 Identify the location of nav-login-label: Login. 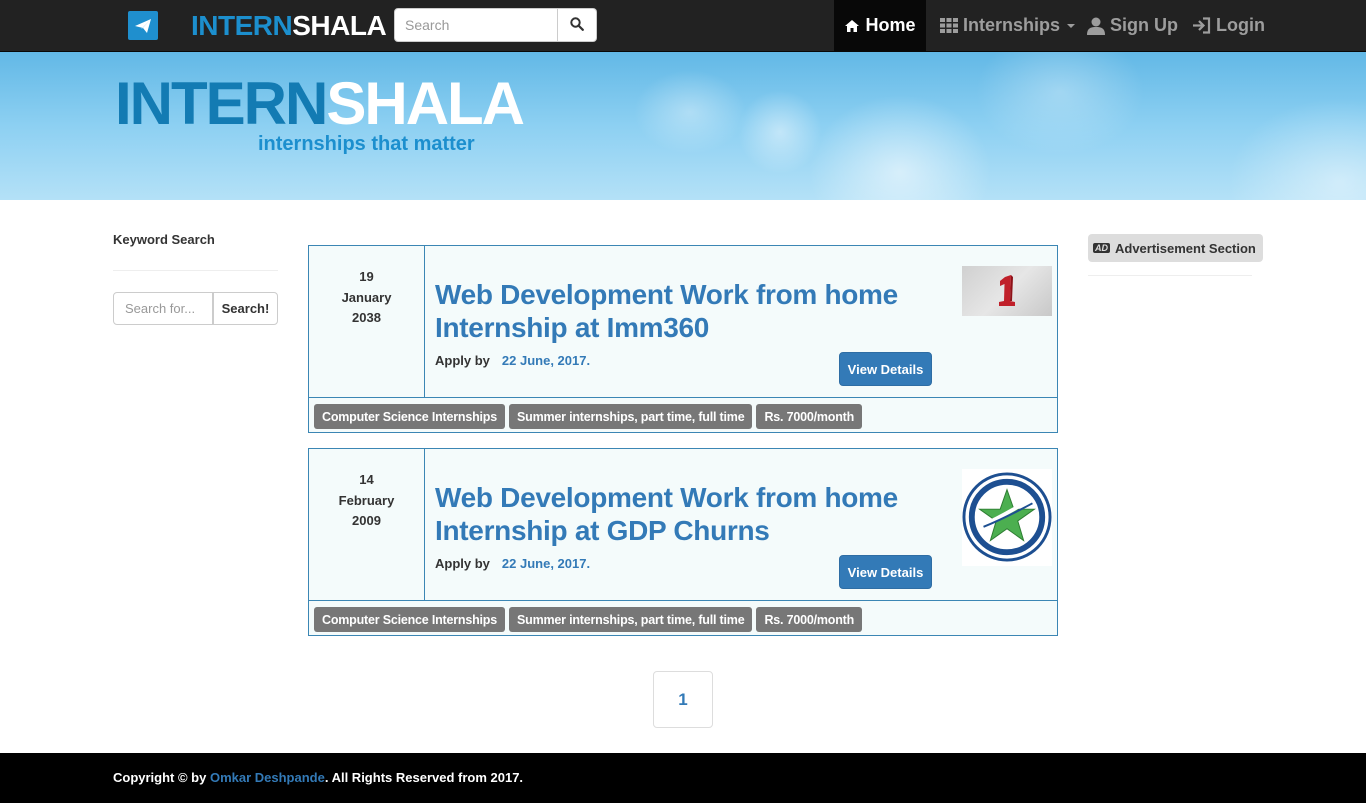
(1240, 25).